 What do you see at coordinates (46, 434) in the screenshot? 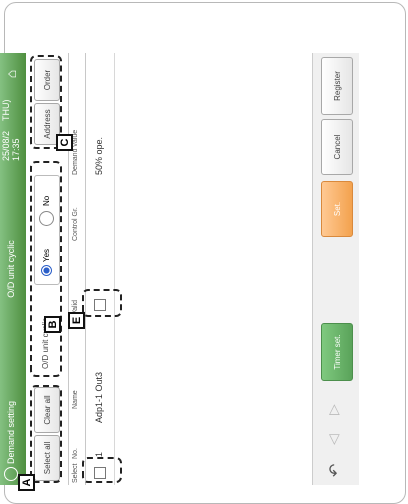
I see `callout-a-box` at bounding box center [46, 434].